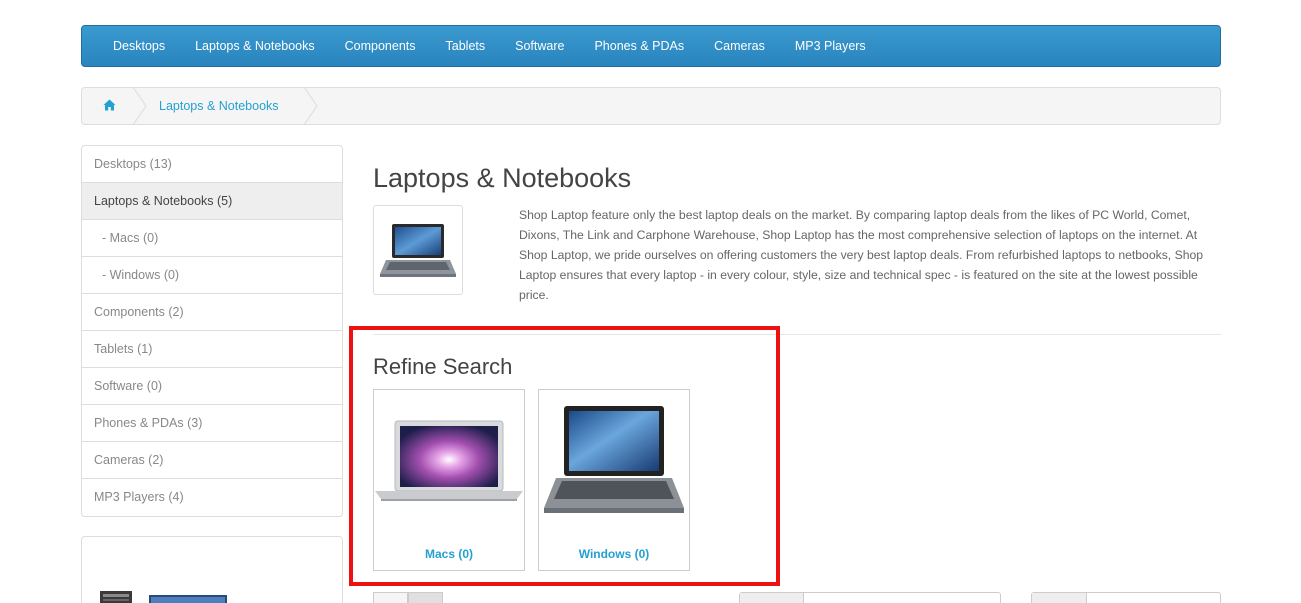  Describe the element at coordinates (212, 386) in the screenshot. I see `sidebar-item-software: Software (0)` at that location.